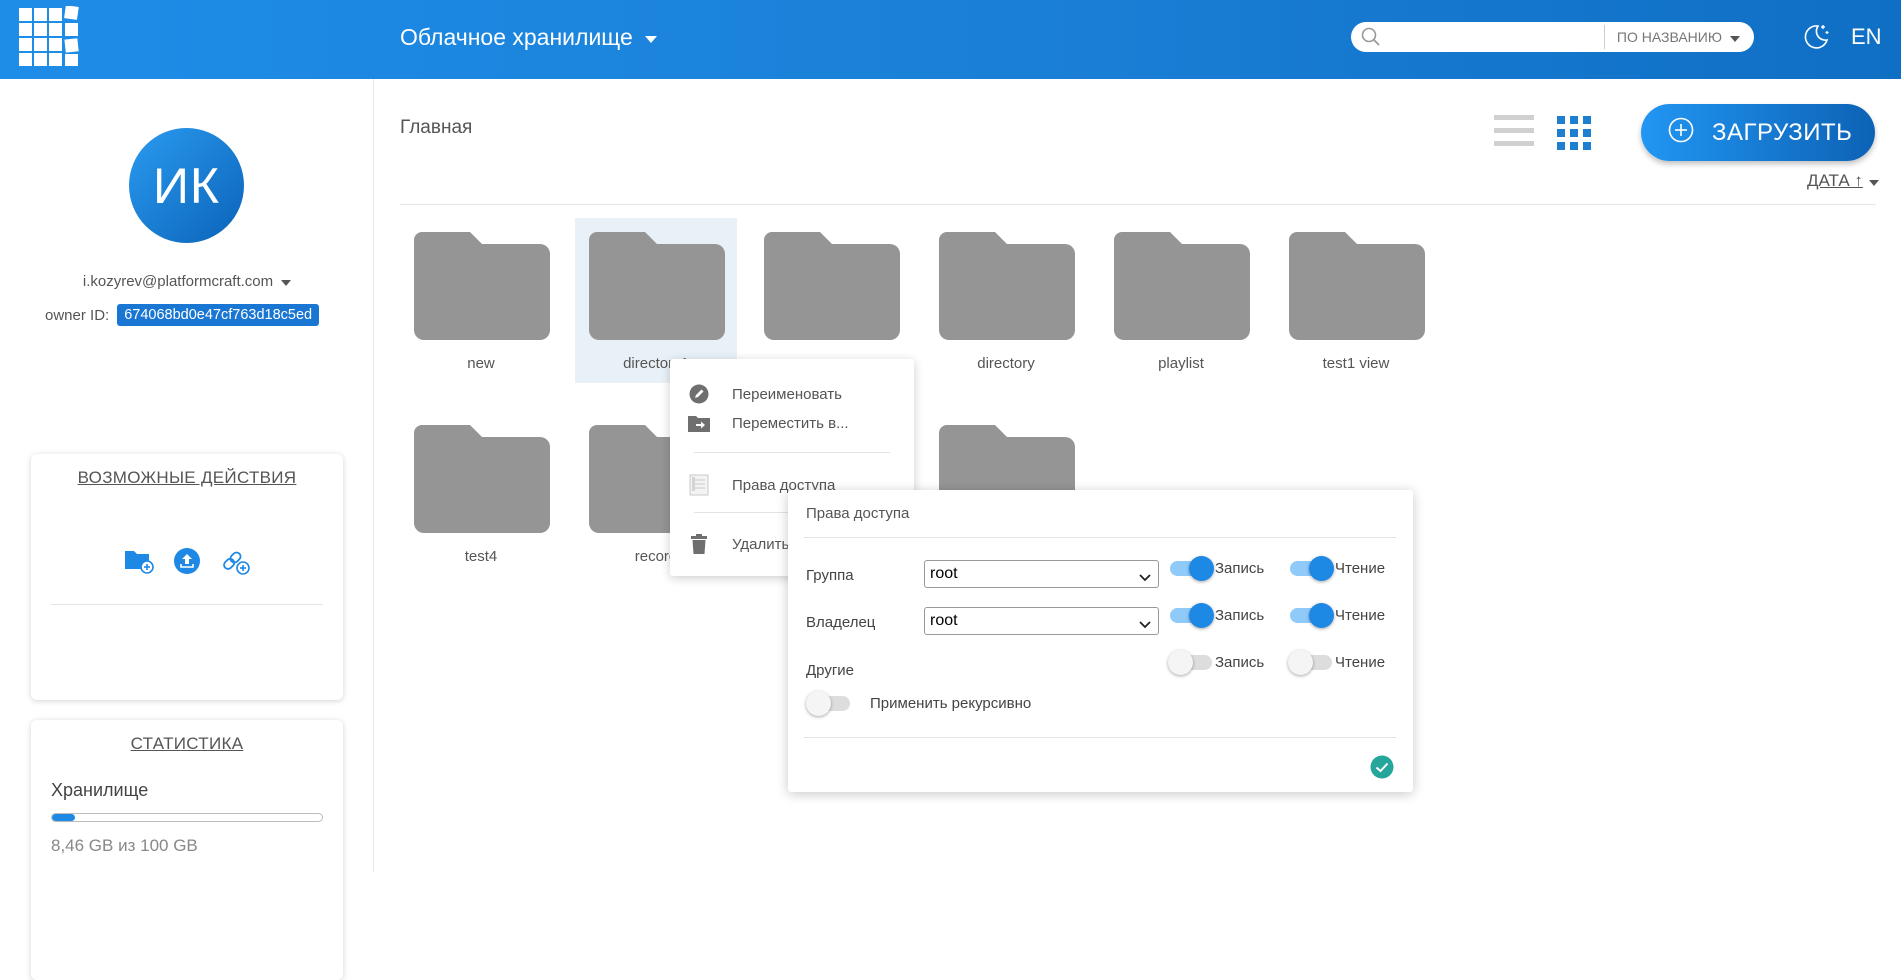  I want to click on folder-item: test4, so click(481, 493).